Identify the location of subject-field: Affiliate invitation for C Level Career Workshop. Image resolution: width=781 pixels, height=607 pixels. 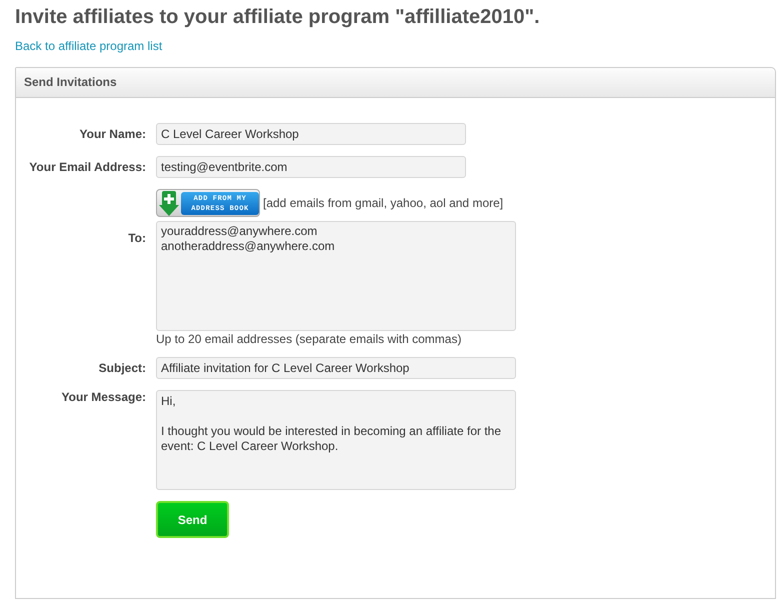
(336, 368).